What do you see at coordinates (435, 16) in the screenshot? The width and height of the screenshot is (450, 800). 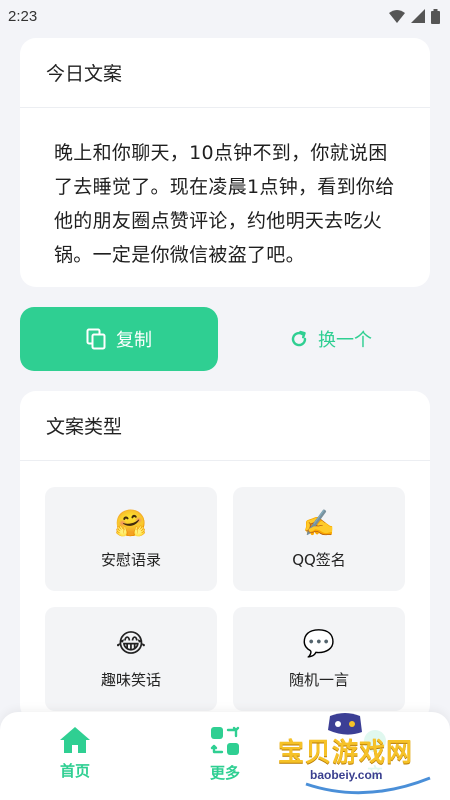 I see `battery-icon` at bounding box center [435, 16].